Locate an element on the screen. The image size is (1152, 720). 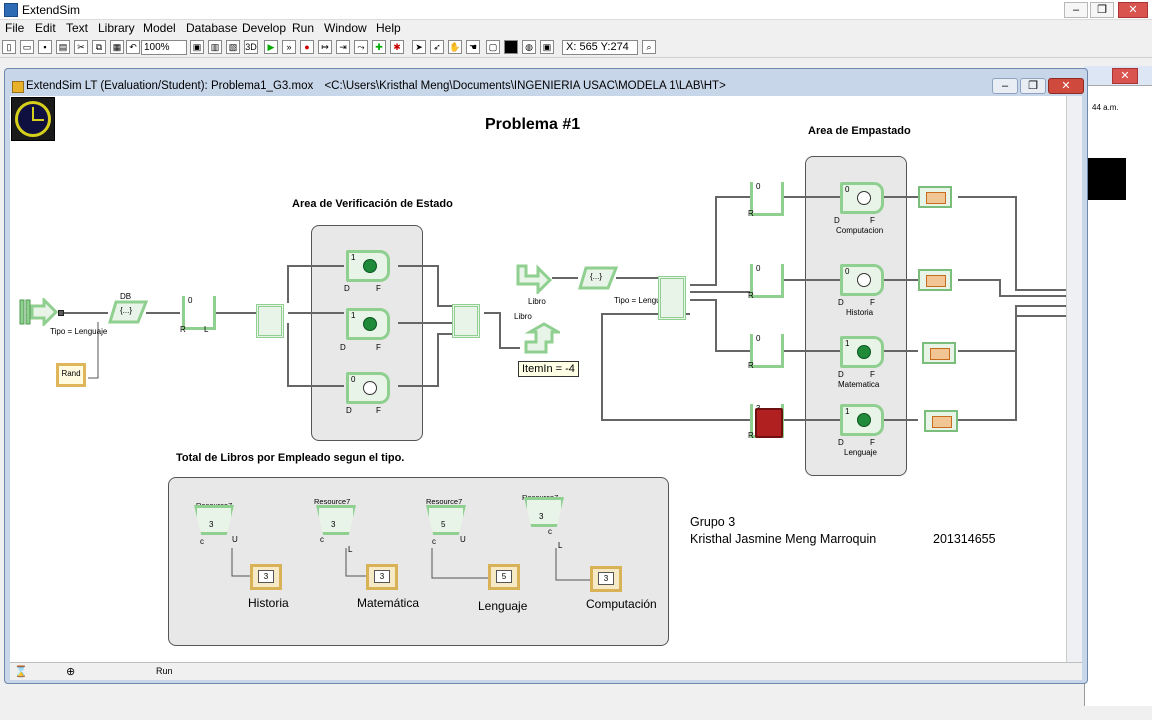
create-output-port is located at coordinates (61, 313).